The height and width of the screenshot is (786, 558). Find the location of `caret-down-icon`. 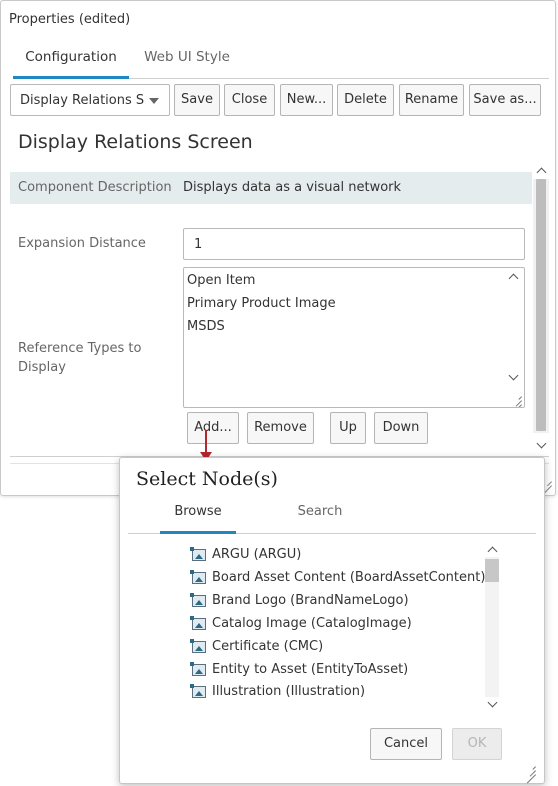

caret-down-icon is located at coordinates (154, 101).